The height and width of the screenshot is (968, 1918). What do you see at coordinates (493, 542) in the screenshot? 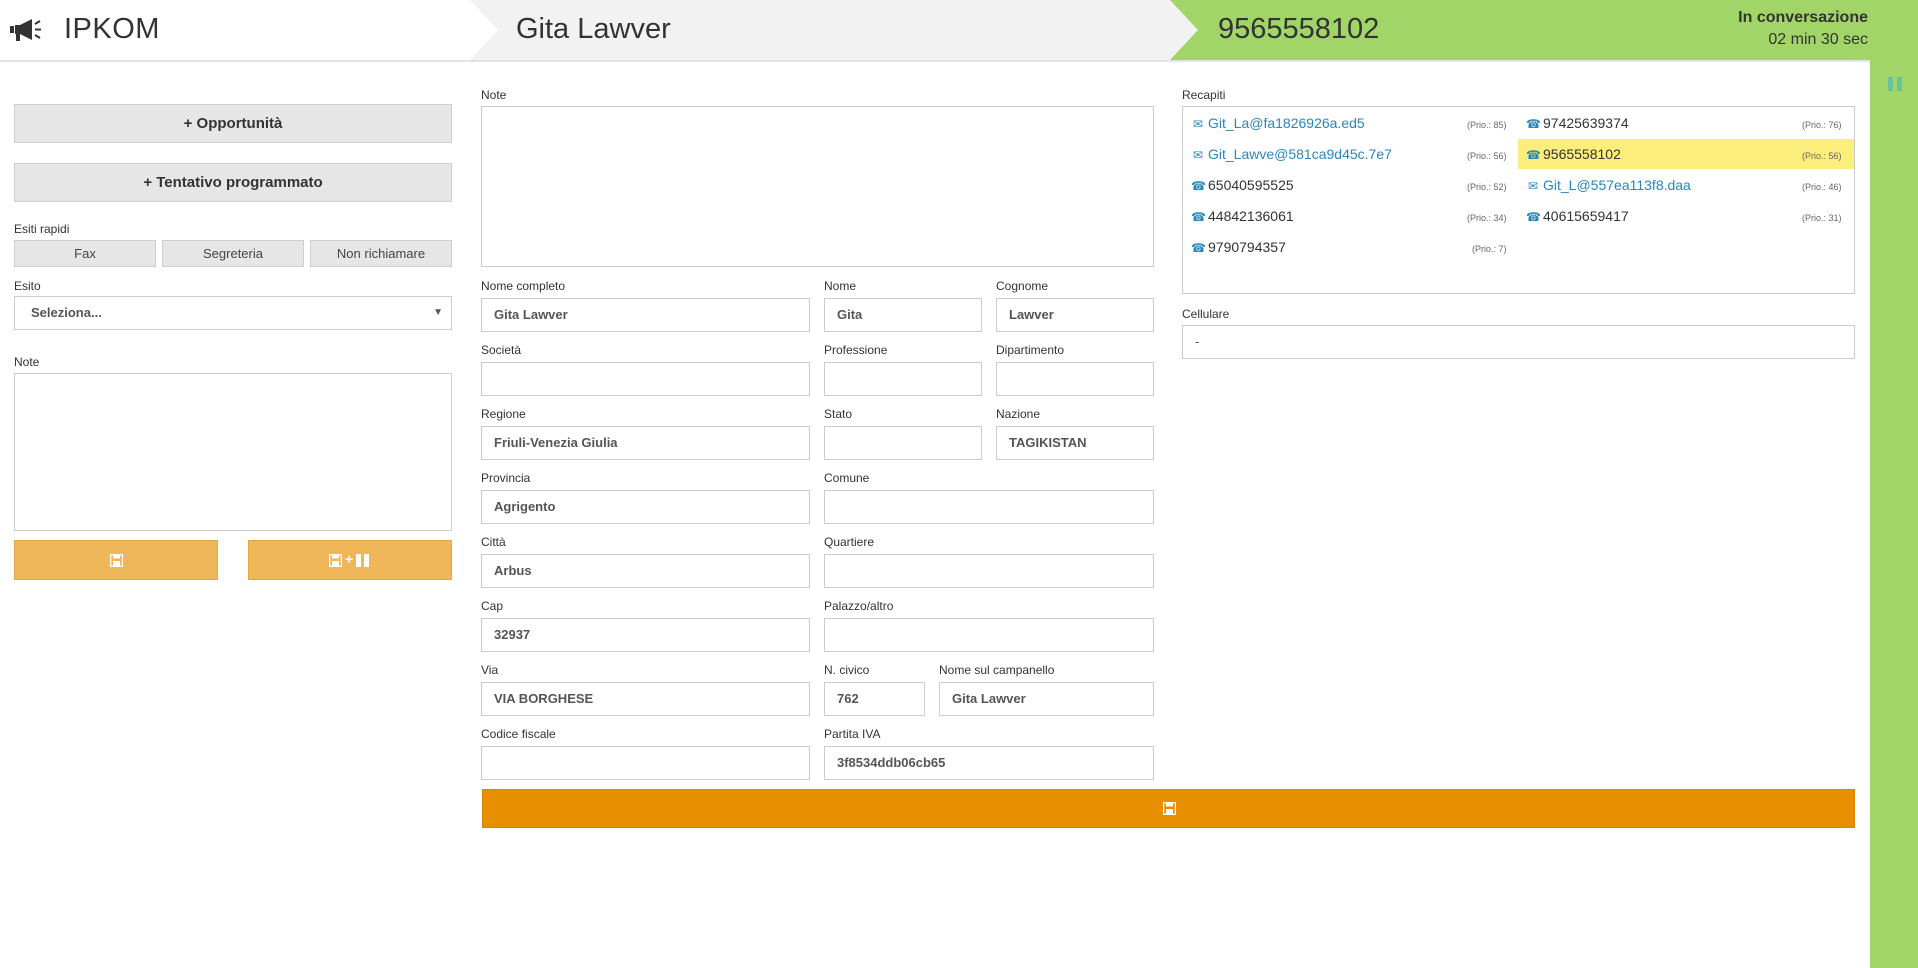
I see `city-label: Città` at bounding box center [493, 542].